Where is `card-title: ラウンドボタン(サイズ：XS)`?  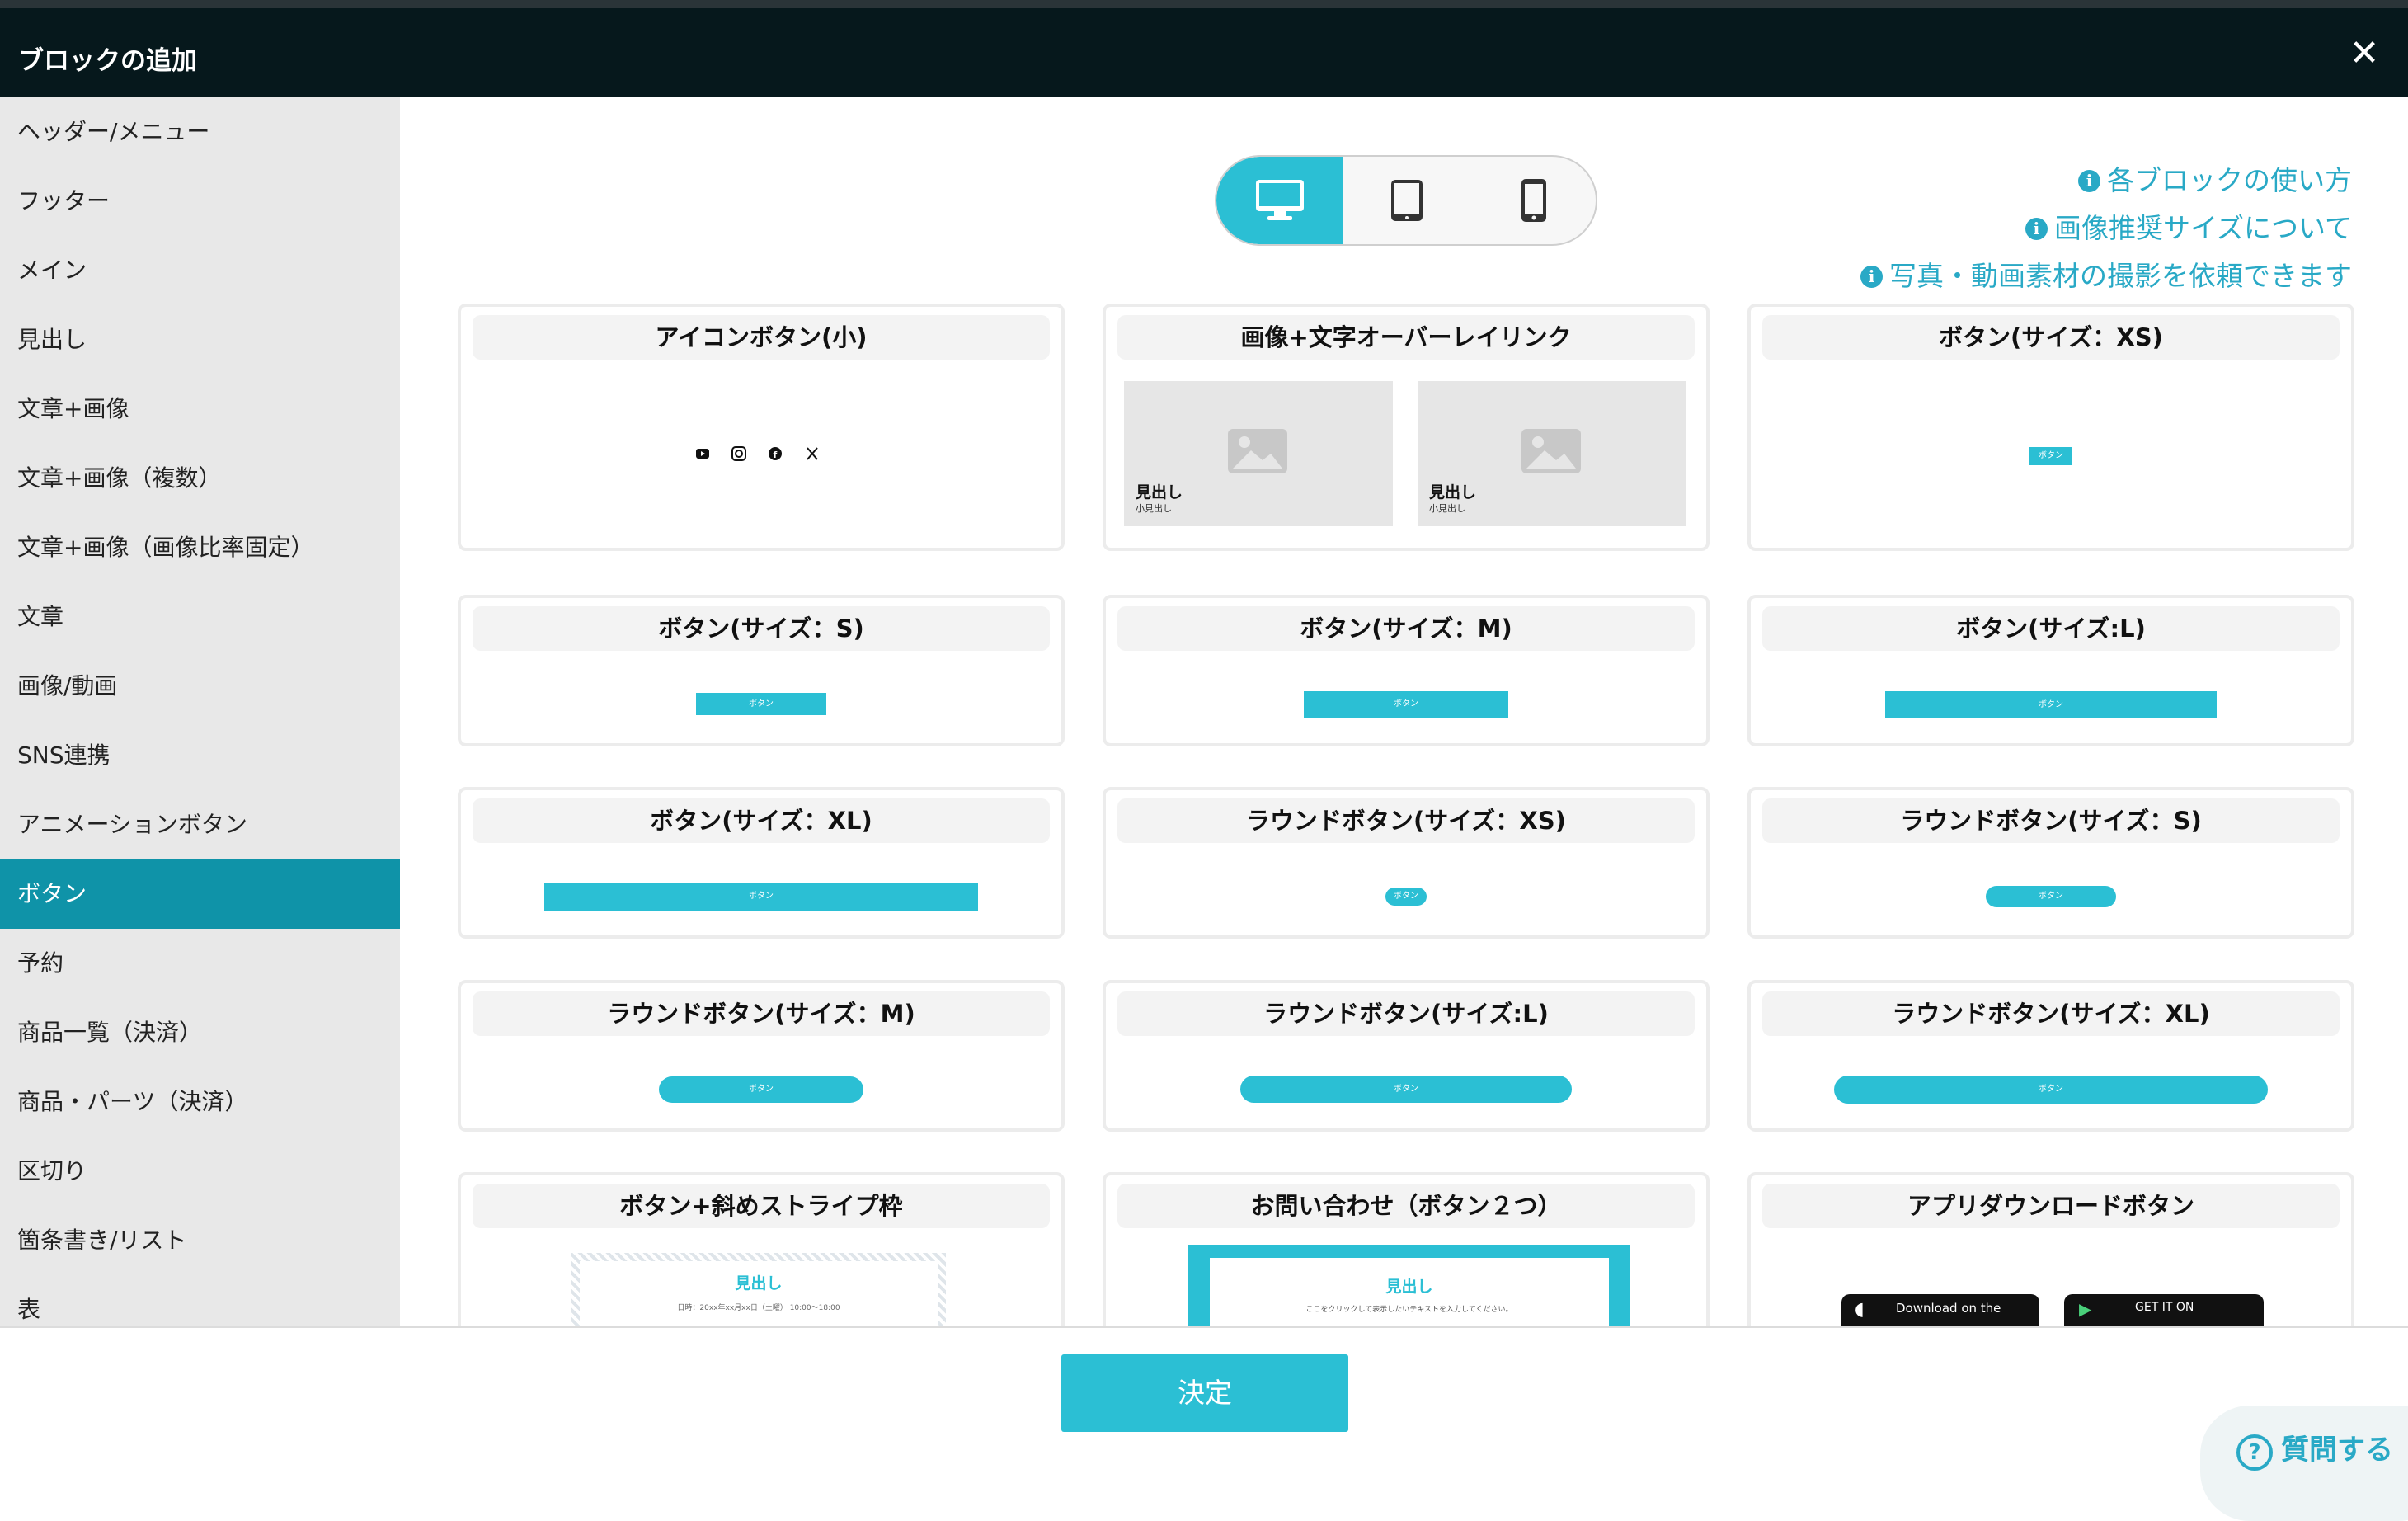 card-title: ラウンドボタン(サイズ：XS) is located at coordinates (1406, 821).